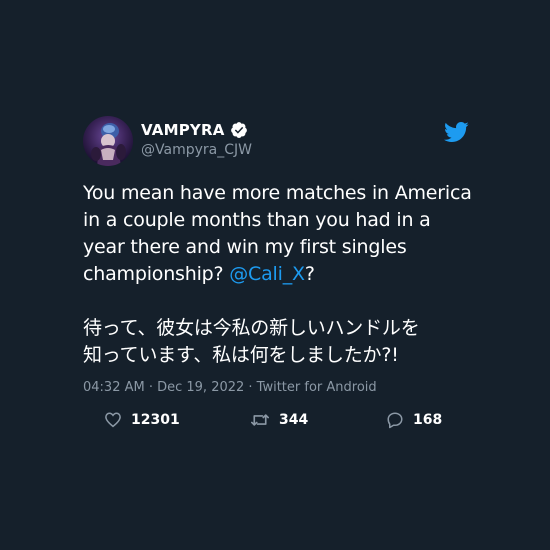 The image size is (550, 550). Describe the element at coordinates (309, 274) in the screenshot. I see `tweet-text-segment: ?` at that location.